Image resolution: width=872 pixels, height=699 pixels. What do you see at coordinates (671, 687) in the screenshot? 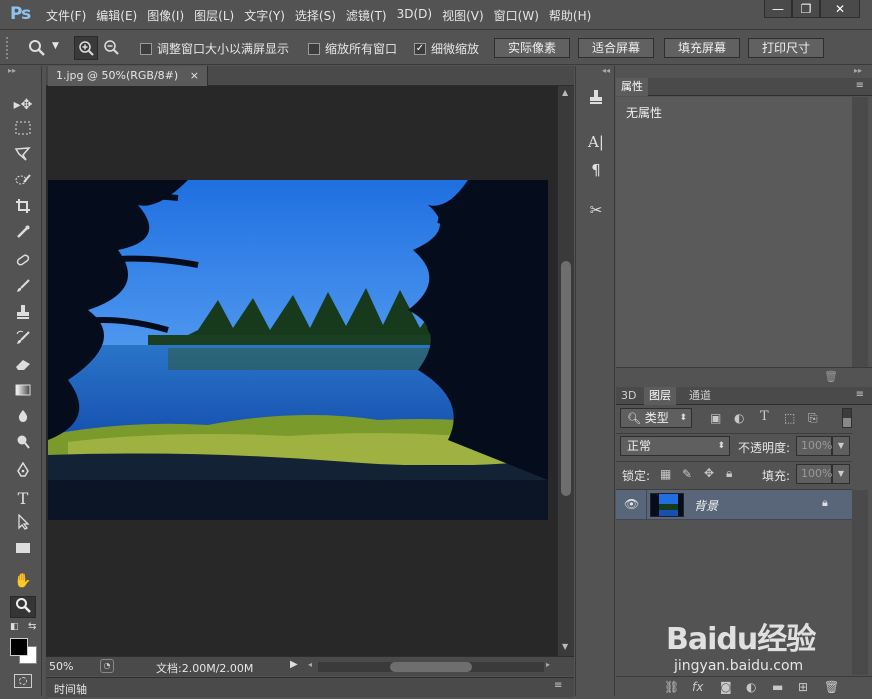
I see `link-layers-icon: ⛓` at bounding box center [671, 687].